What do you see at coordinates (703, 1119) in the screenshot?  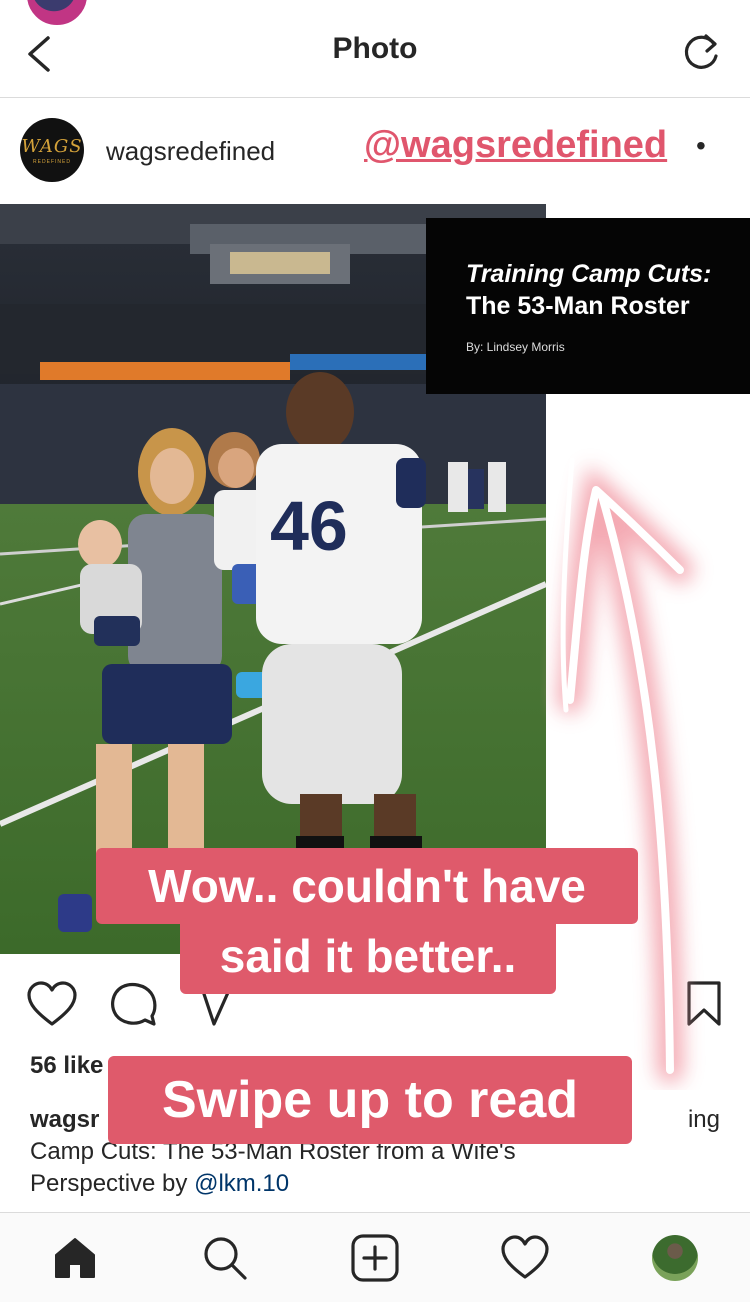 I see `caption-line1-tail: ing` at bounding box center [703, 1119].